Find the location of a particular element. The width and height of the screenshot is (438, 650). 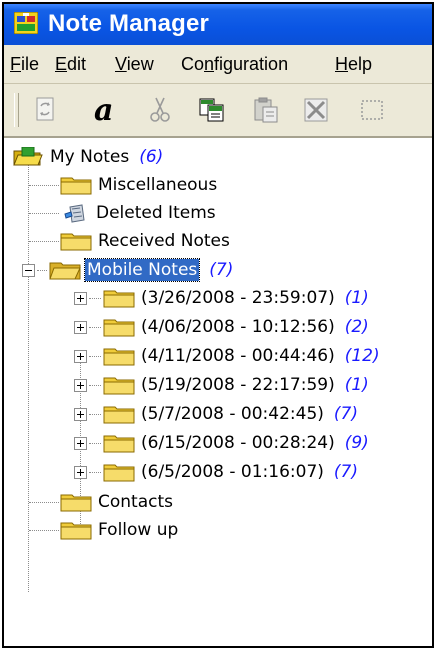

copy-button is located at coordinates (212, 110).